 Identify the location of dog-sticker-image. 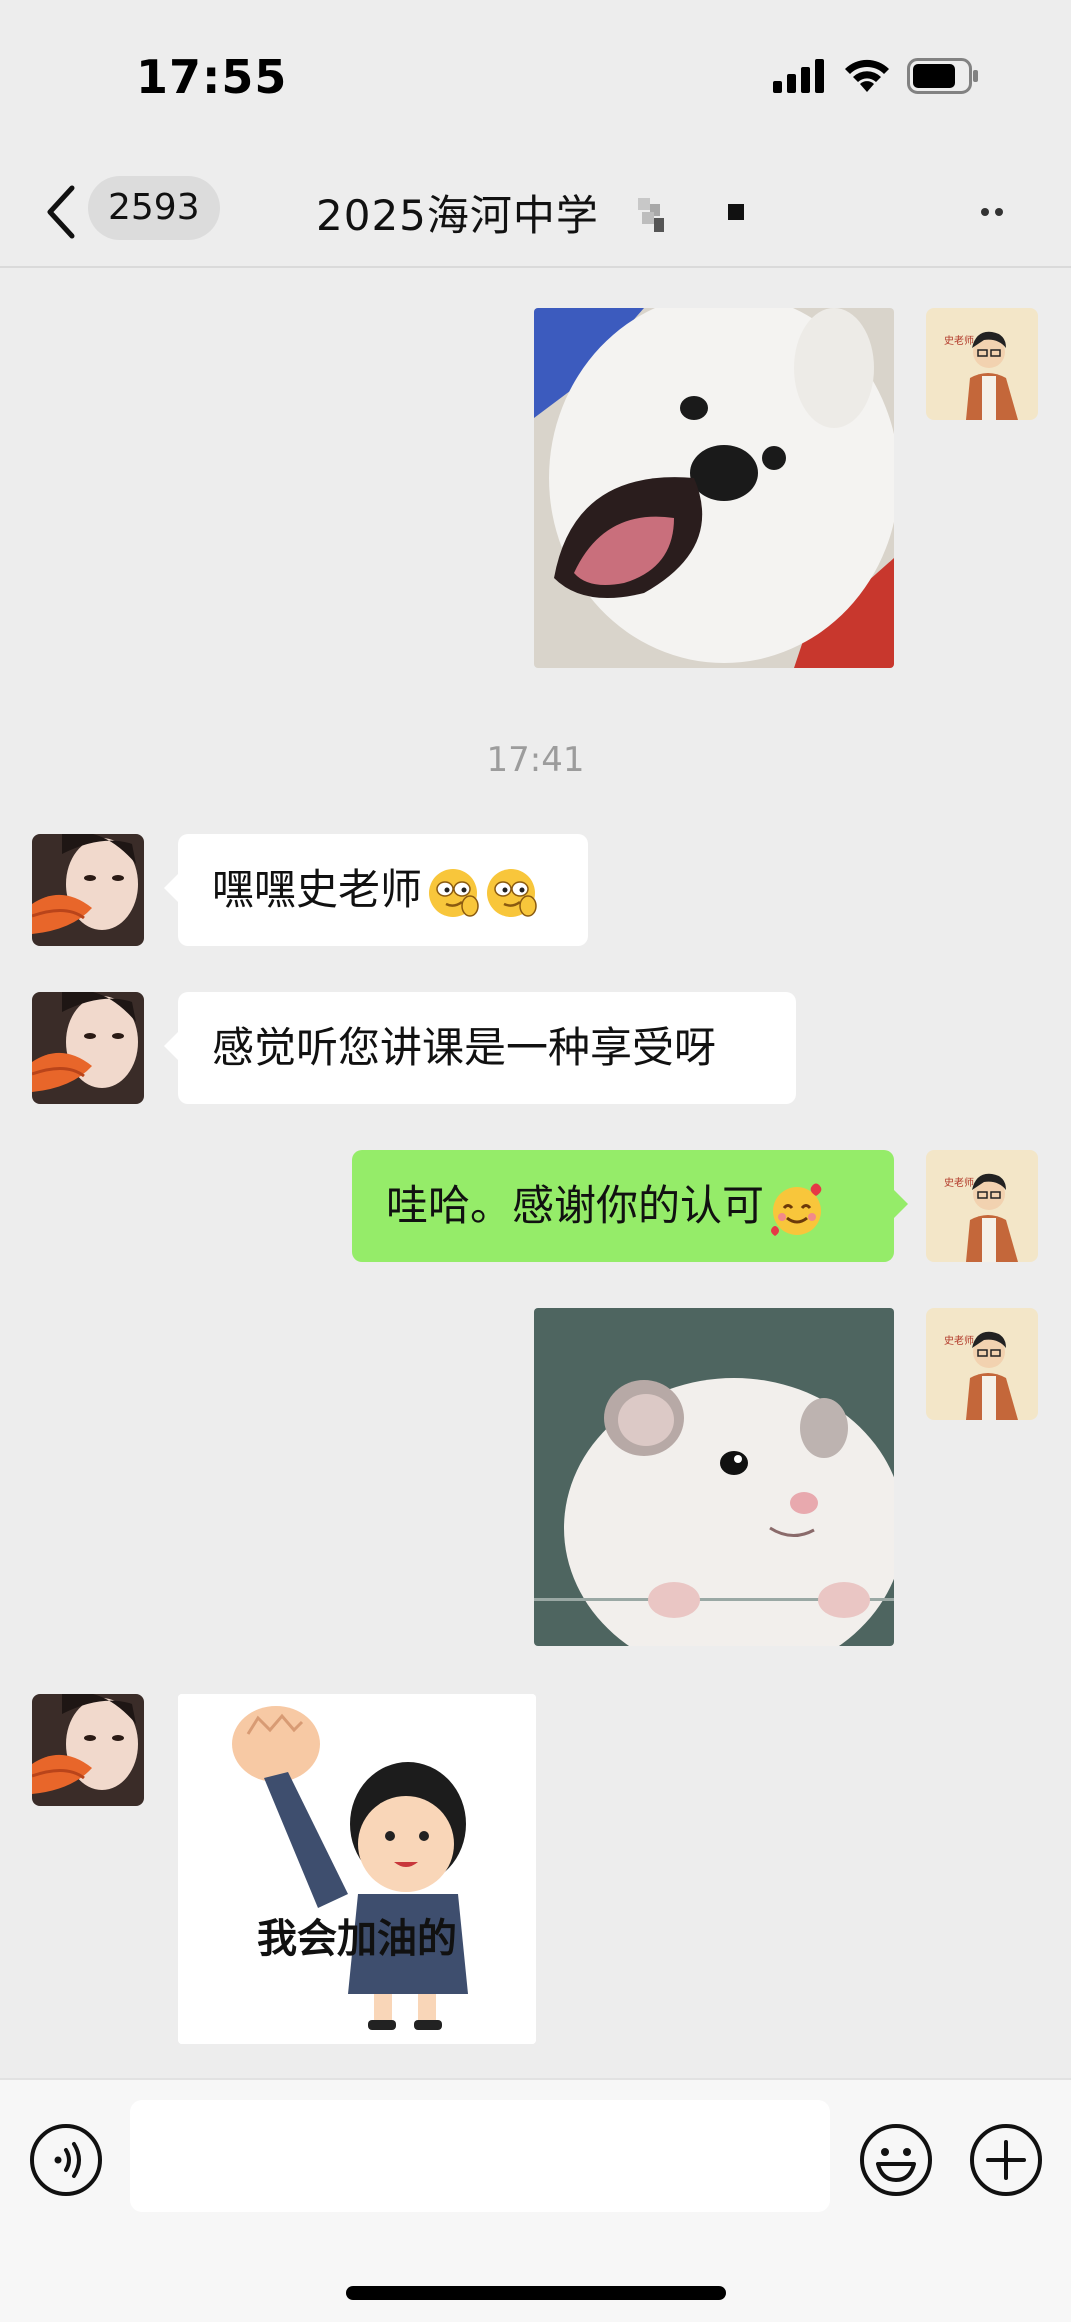
(714, 488).